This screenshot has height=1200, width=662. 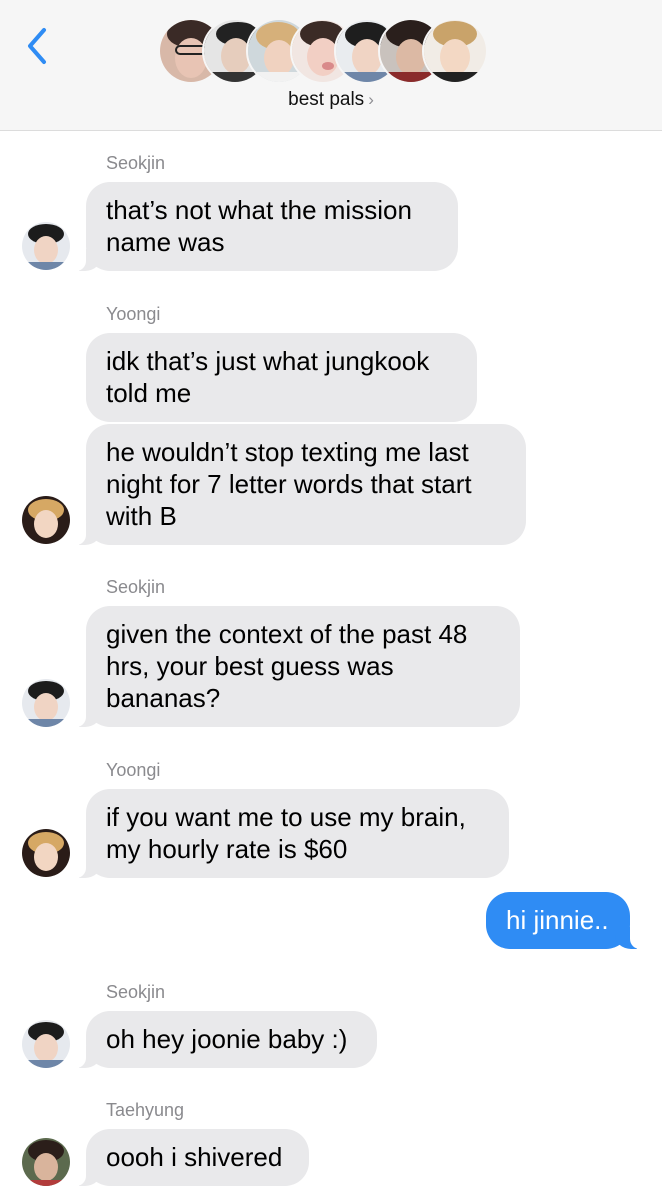 I want to click on conversation-header: best pals ›, so click(x=331, y=65).